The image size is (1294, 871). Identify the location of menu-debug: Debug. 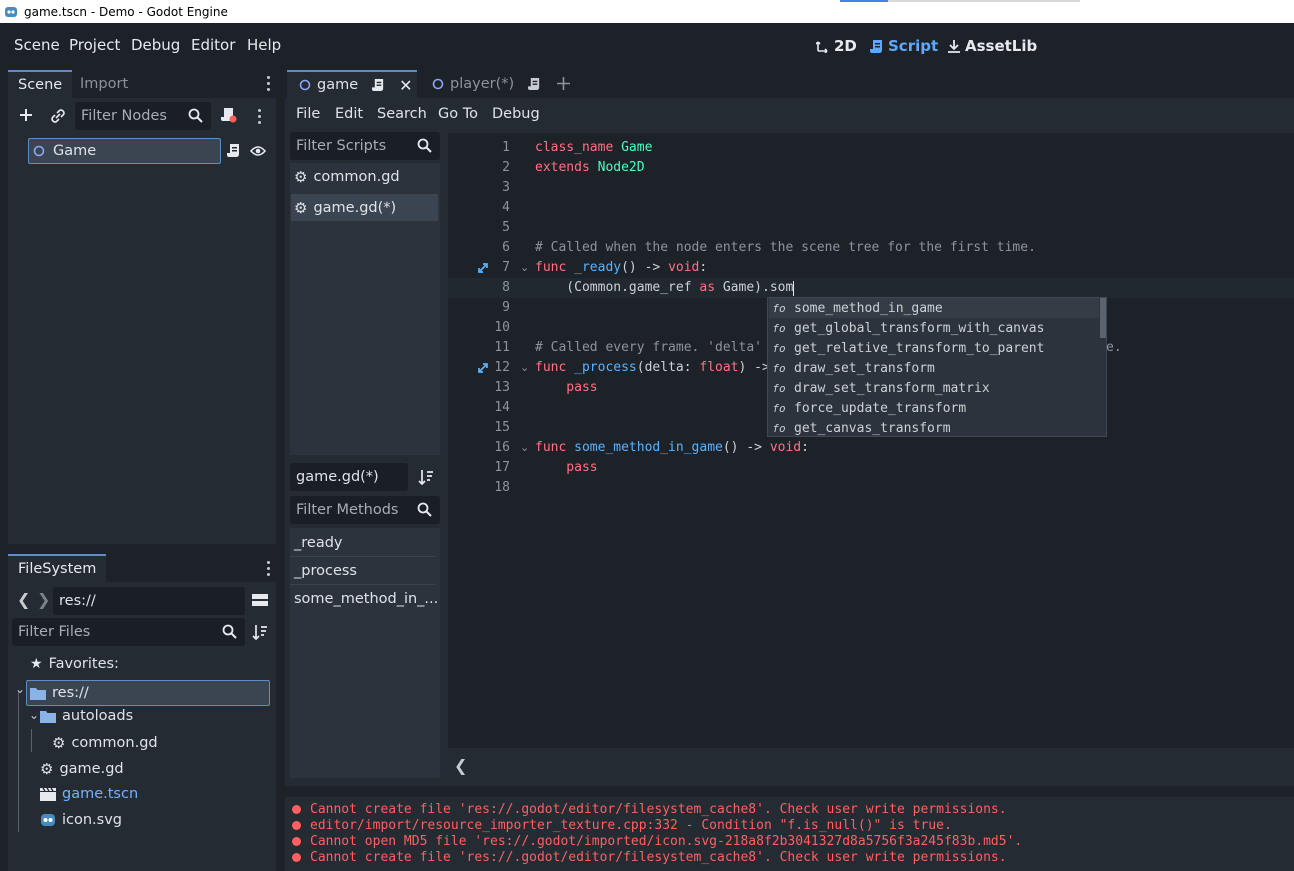
(155, 45).